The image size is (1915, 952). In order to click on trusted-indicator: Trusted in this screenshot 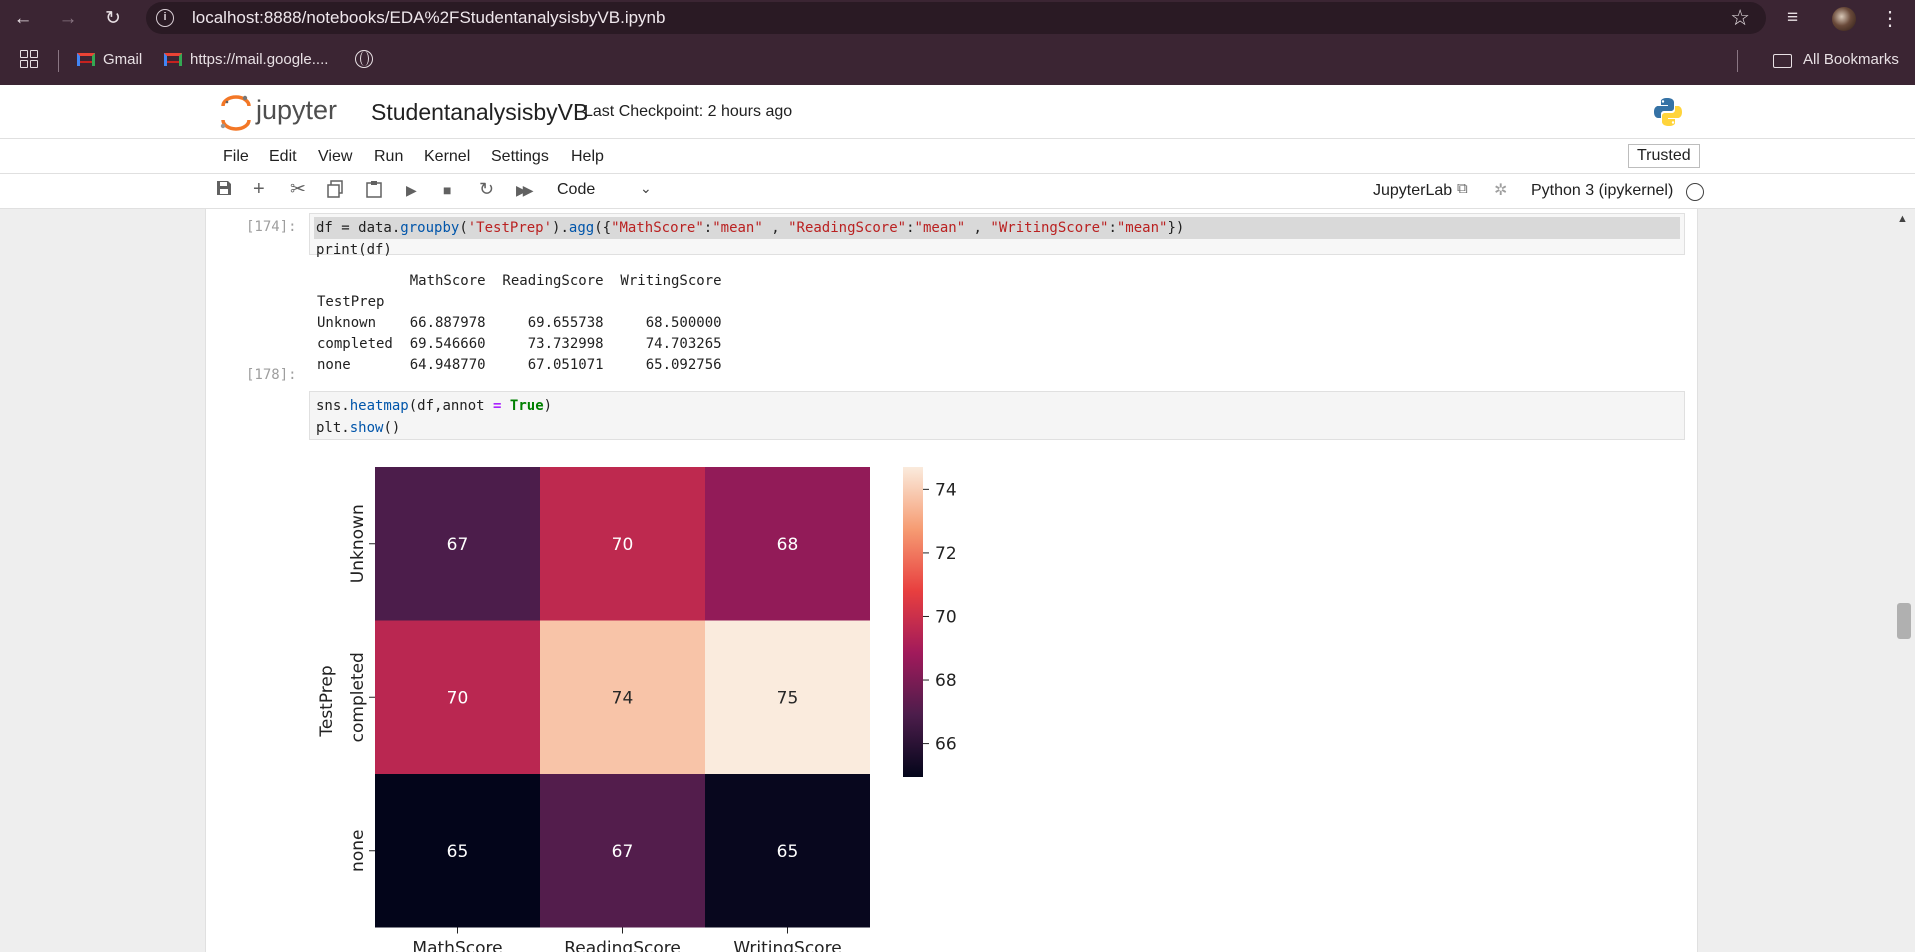, I will do `click(1664, 156)`.